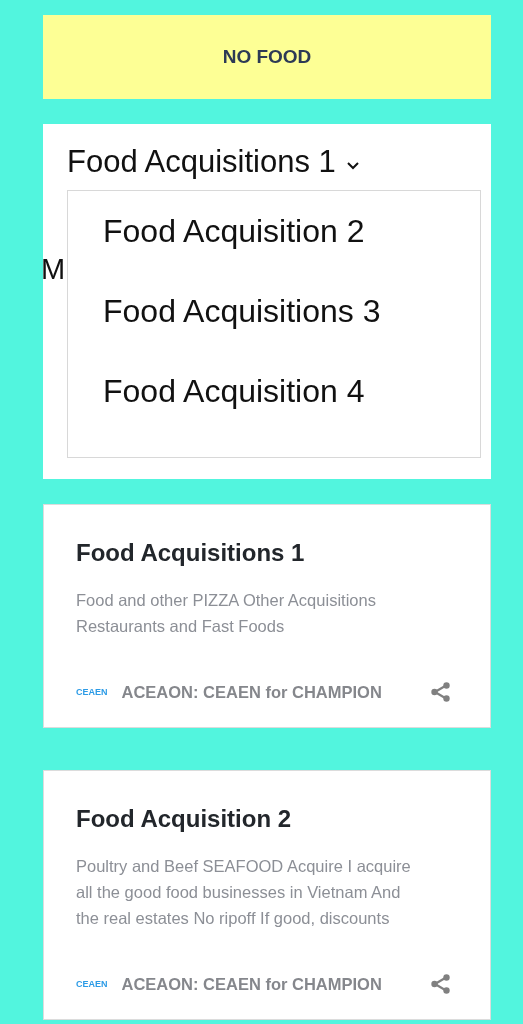 This screenshot has width=523, height=1024. Describe the element at coordinates (226, 613) in the screenshot. I see `post-snippet: Food and other PIZZA Other Acquisitions Restaurants and Fast Foods` at that location.